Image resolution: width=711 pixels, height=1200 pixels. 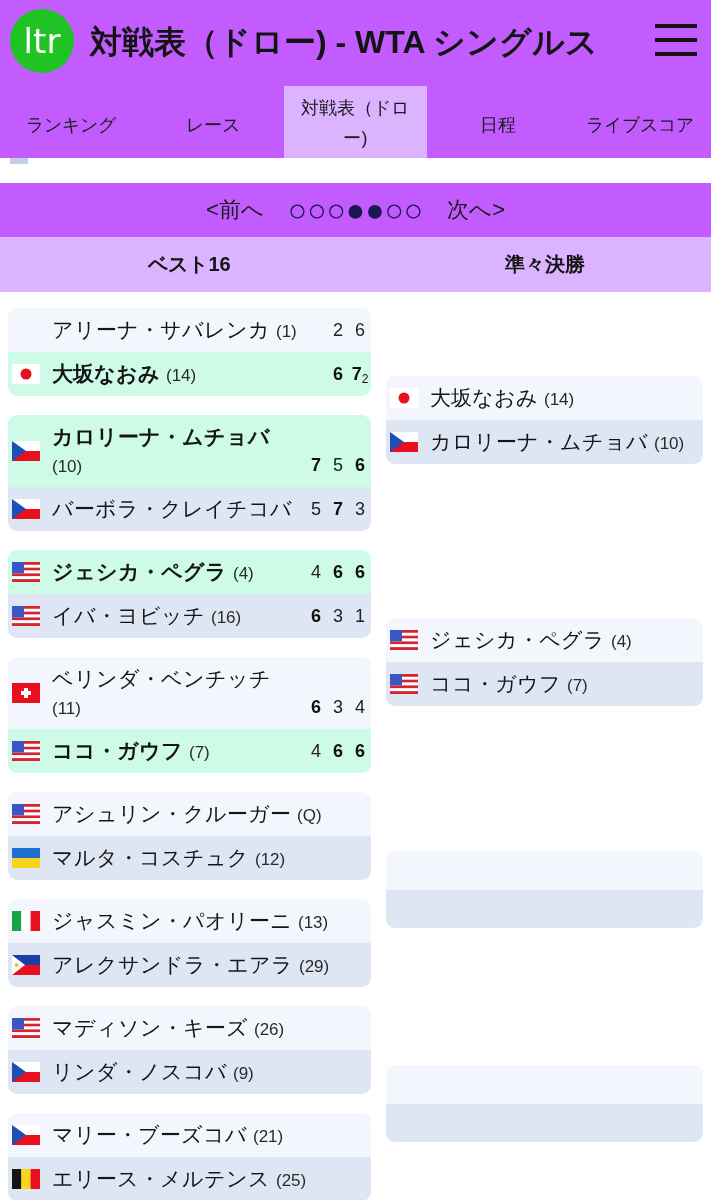 What do you see at coordinates (291, 1180) in the screenshot?
I see `seed-label: (25)` at bounding box center [291, 1180].